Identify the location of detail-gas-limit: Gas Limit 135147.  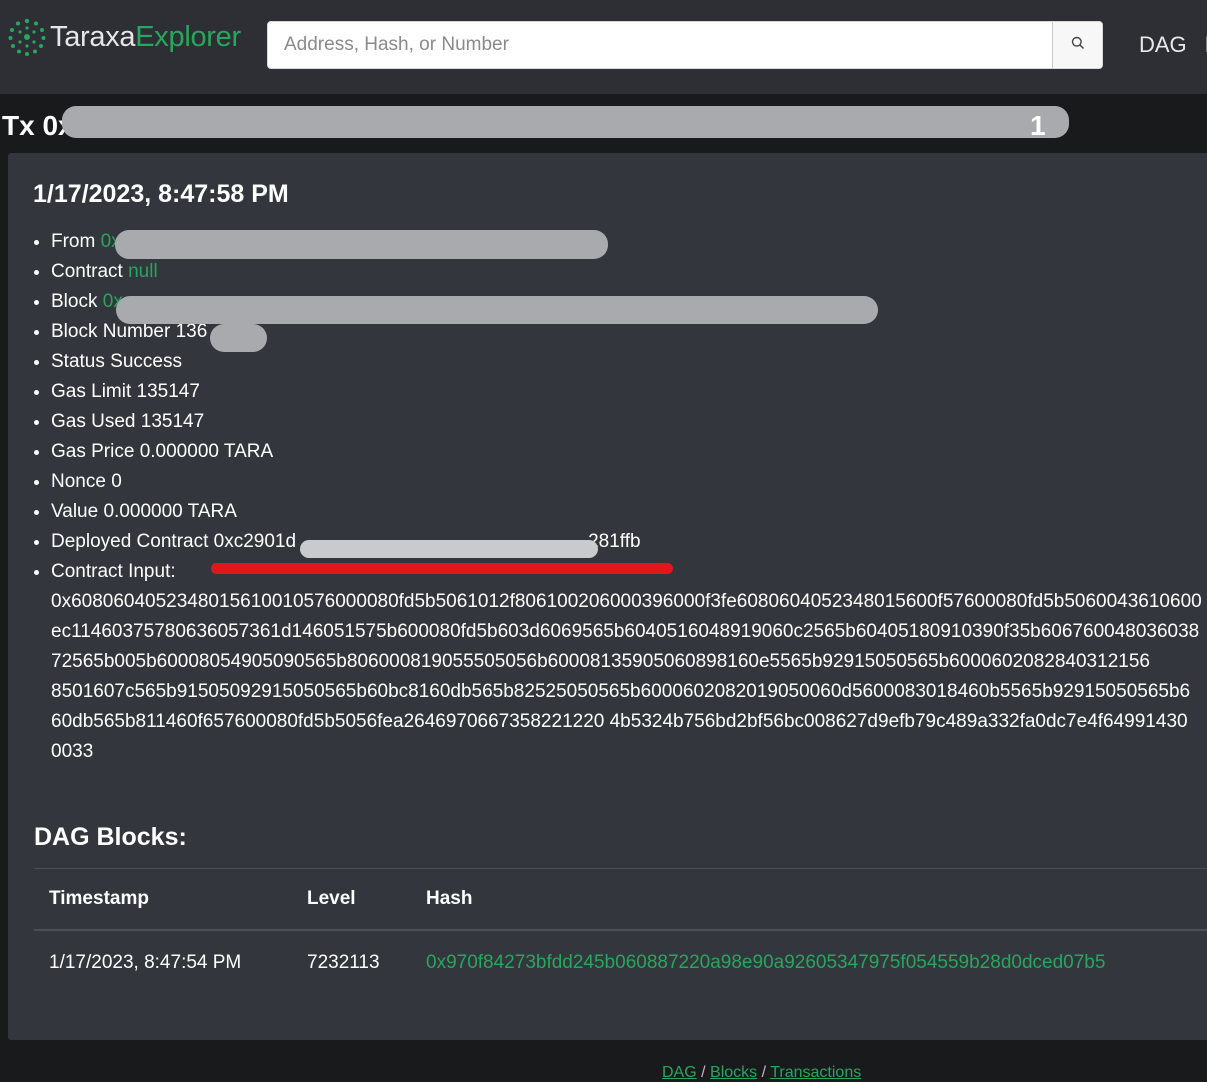
(629, 392).